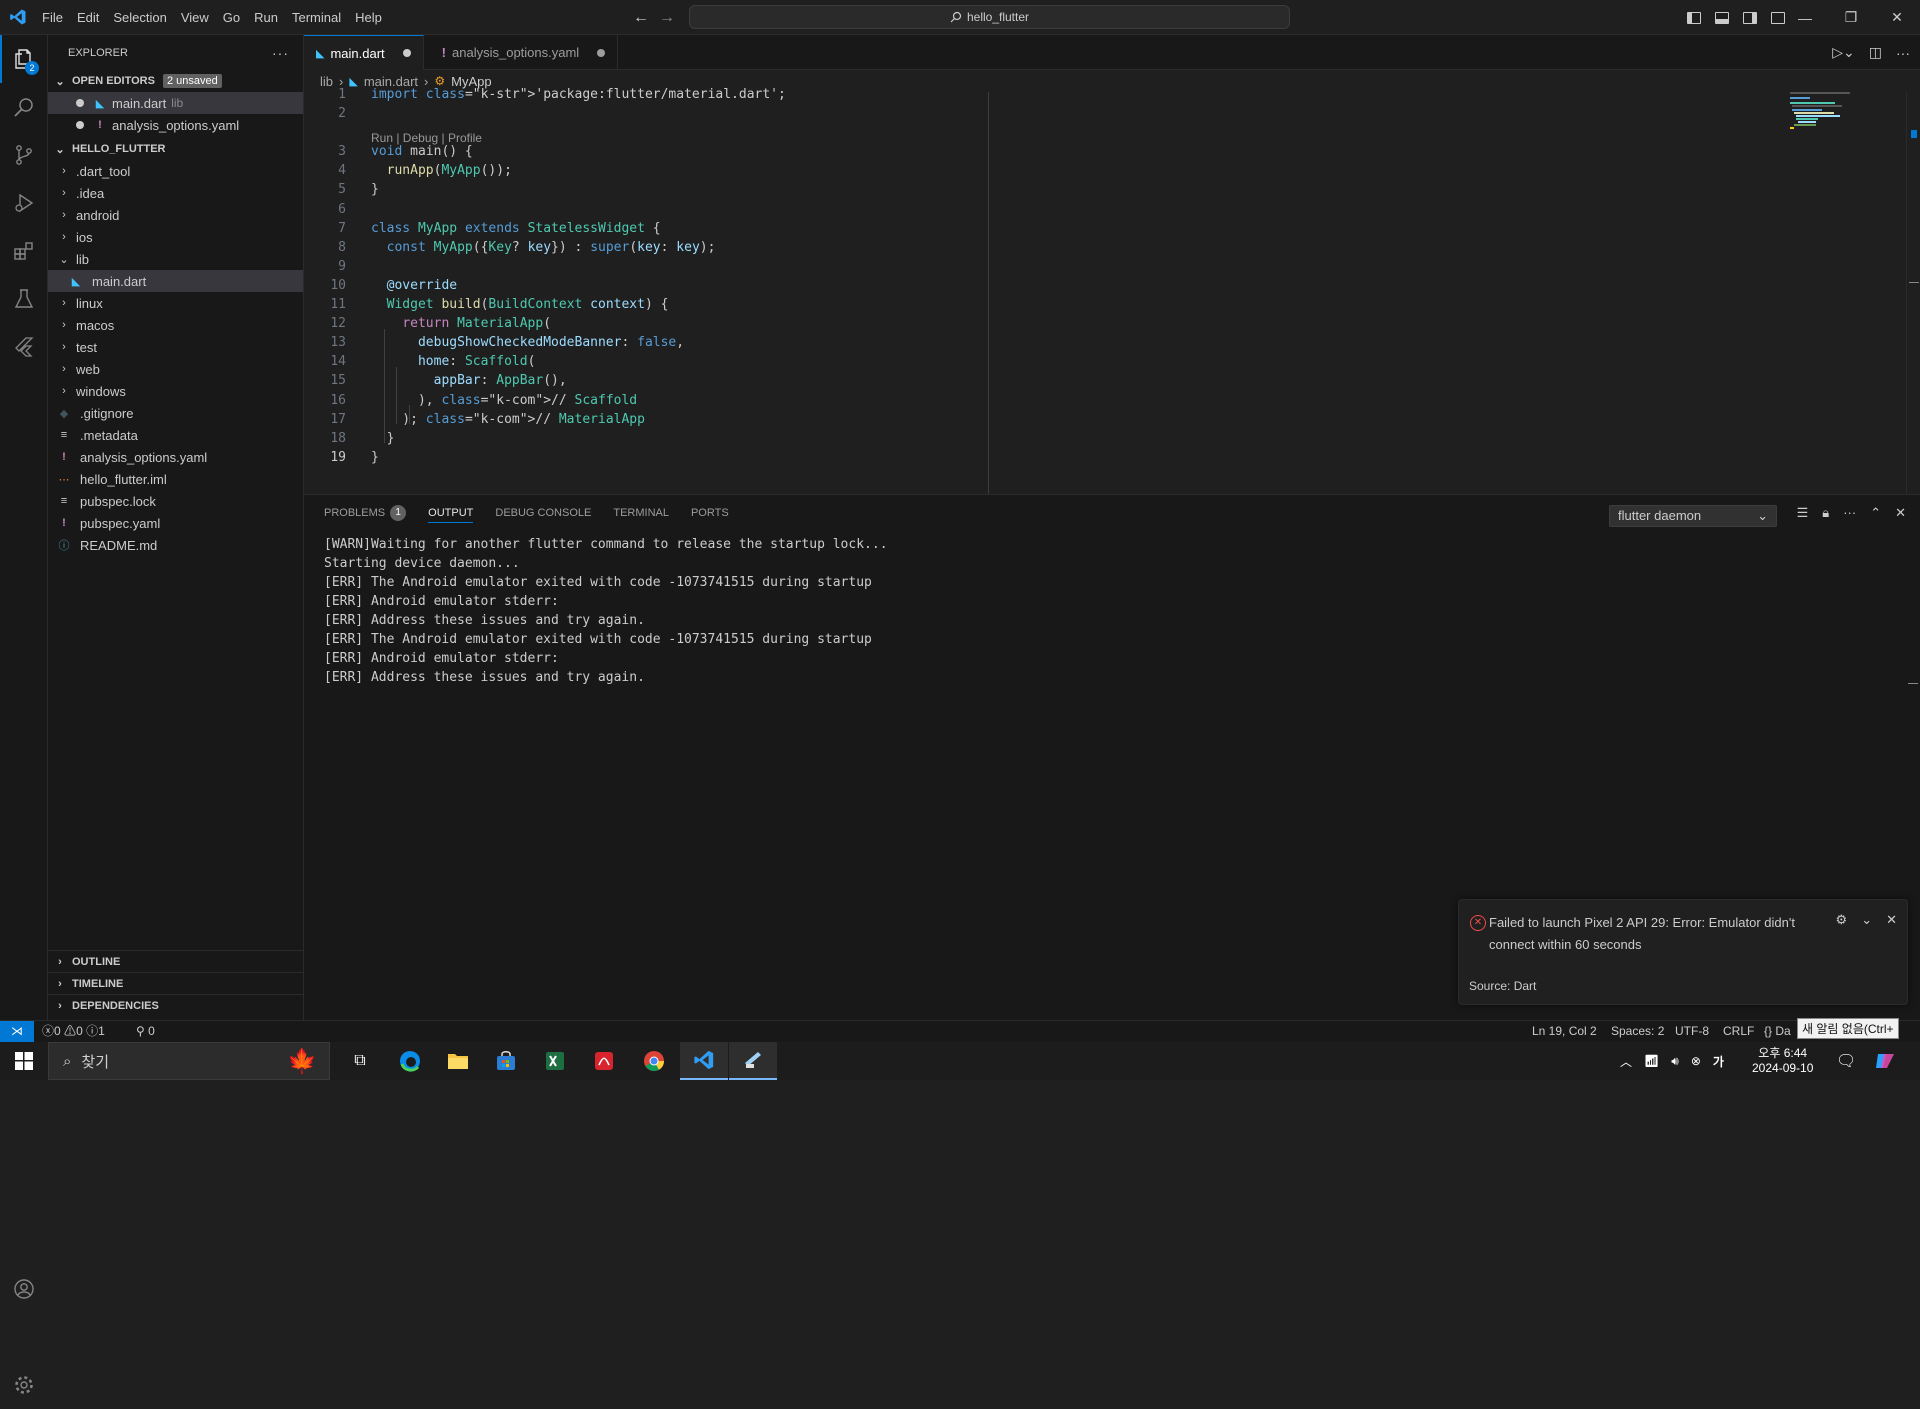 The width and height of the screenshot is (1920, 1409). I want to click on code-line: 5}, so click(1044, 189).